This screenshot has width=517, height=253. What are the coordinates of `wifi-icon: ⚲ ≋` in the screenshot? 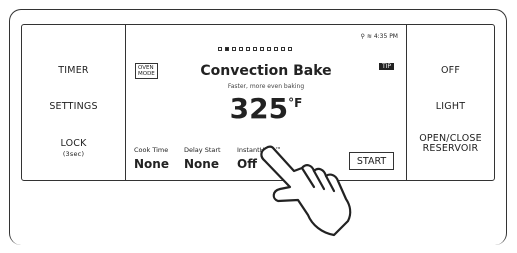 It's located at (366, 36).